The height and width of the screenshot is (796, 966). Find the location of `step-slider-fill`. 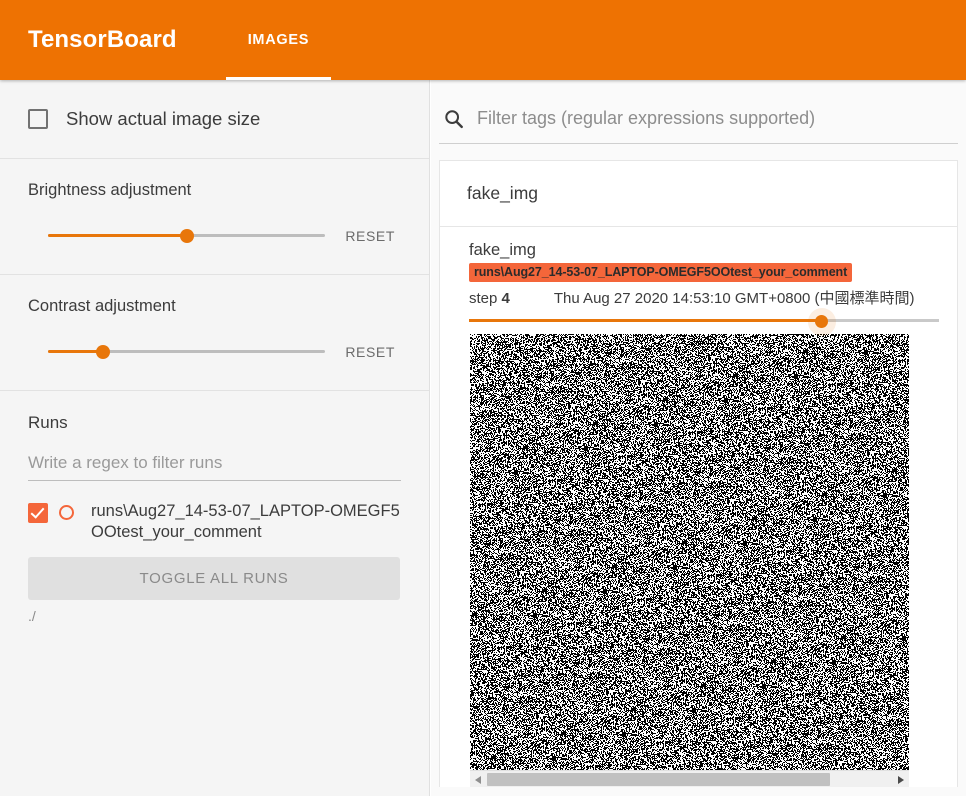

step-slider-fill is located at coordinates (645, 320).